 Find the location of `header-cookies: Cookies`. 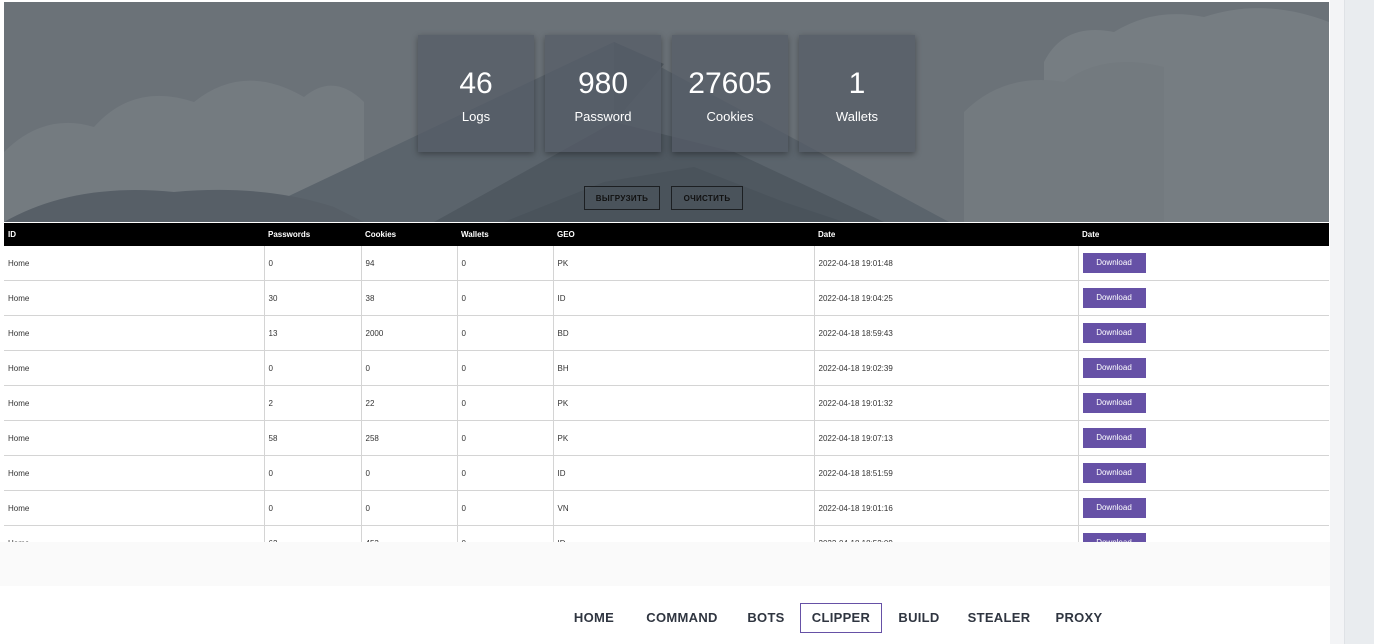

header-cookies: Cookies is located at coordinates (381, 234).